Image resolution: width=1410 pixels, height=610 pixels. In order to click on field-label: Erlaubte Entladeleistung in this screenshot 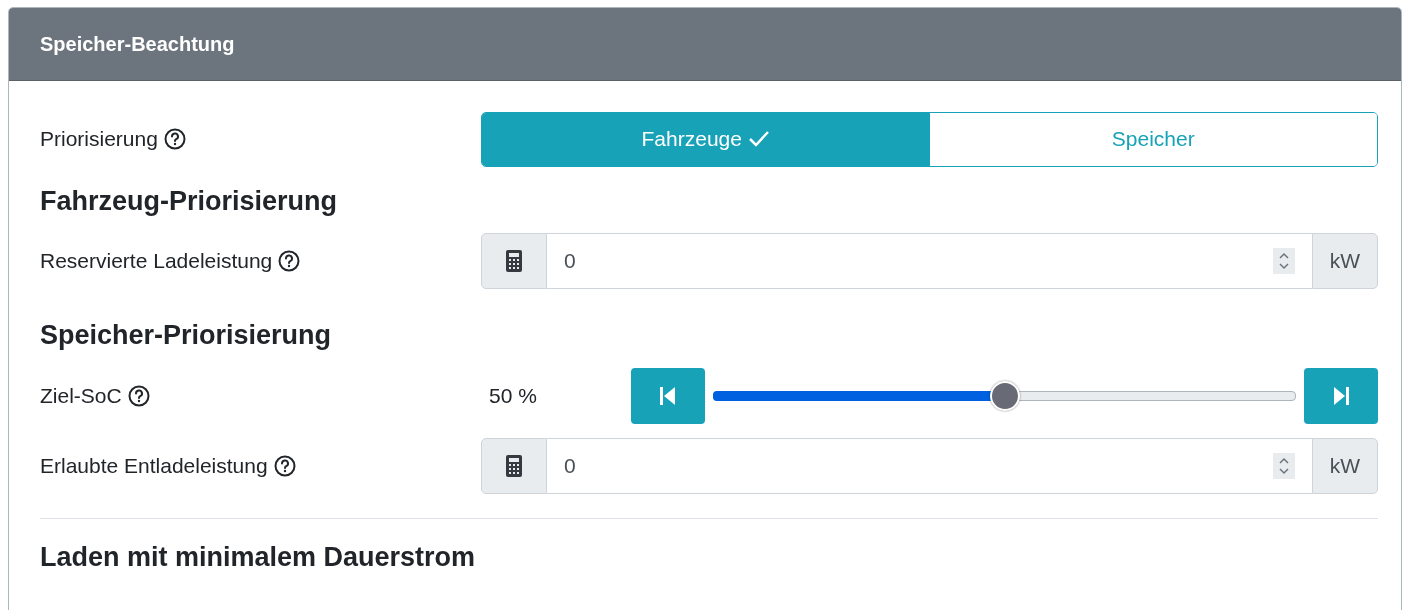, I will do `click(154, 465)`.